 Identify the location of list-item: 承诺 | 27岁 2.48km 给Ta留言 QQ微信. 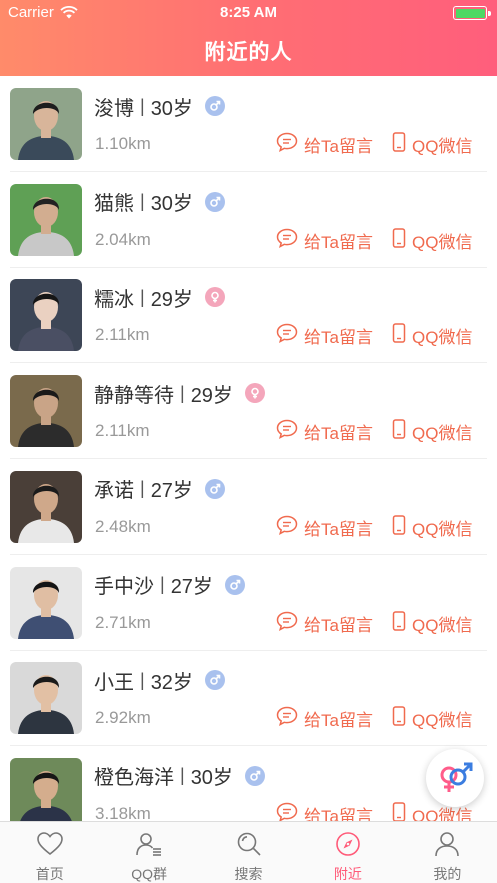
(248, 507).